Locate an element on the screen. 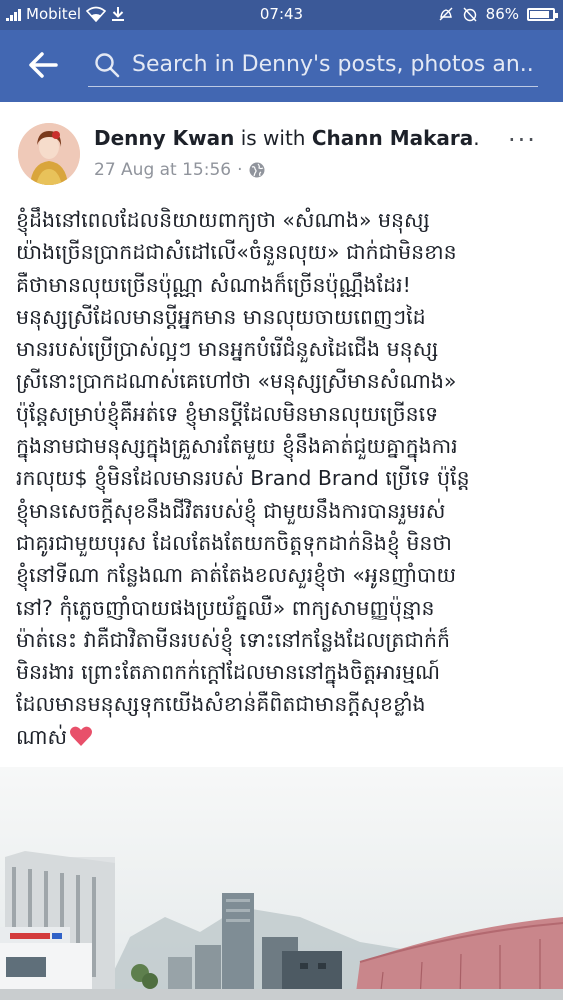 This screenshot has width=563, height=1000. search-icon is located at coordinates (107, 65).